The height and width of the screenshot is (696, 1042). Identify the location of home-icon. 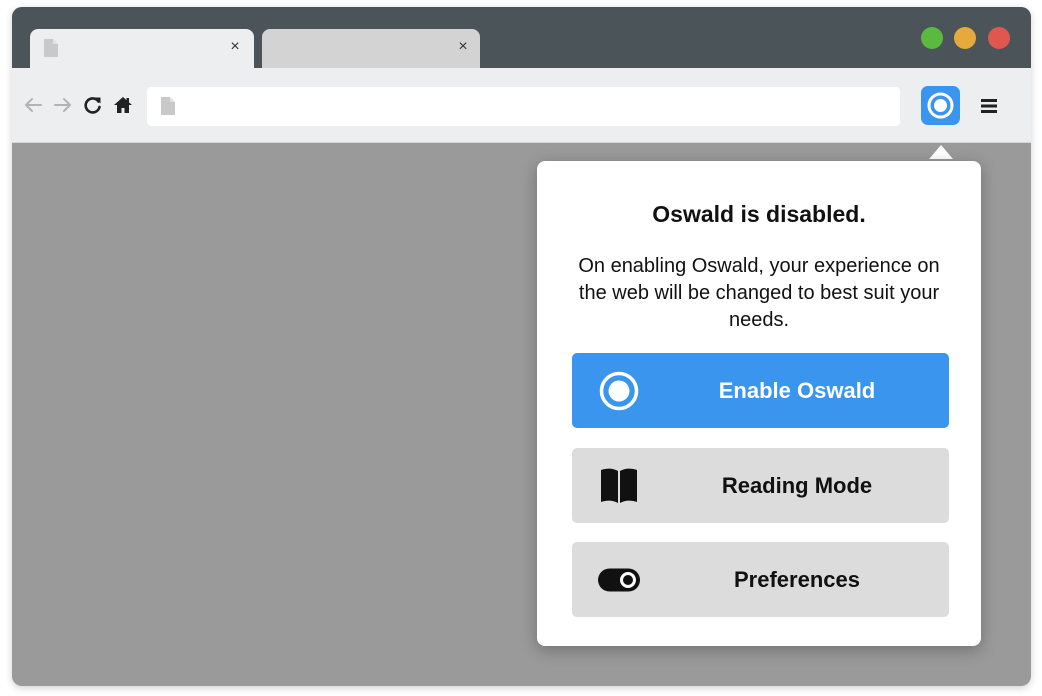
(123, 105).